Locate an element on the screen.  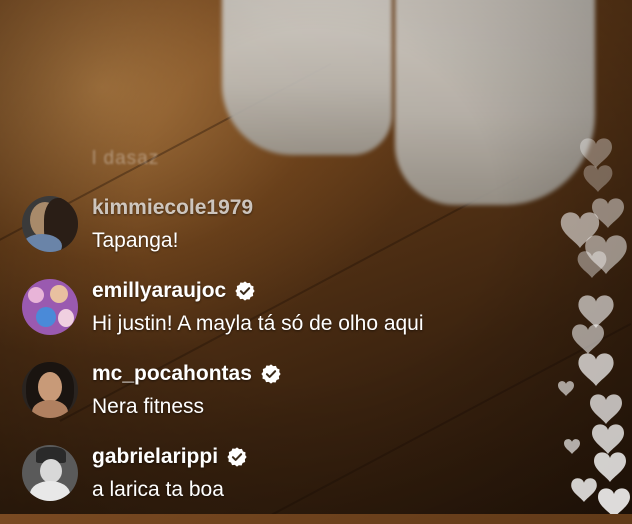
comment-username: kimmiecole1979 is located at coordinates (172, 208).